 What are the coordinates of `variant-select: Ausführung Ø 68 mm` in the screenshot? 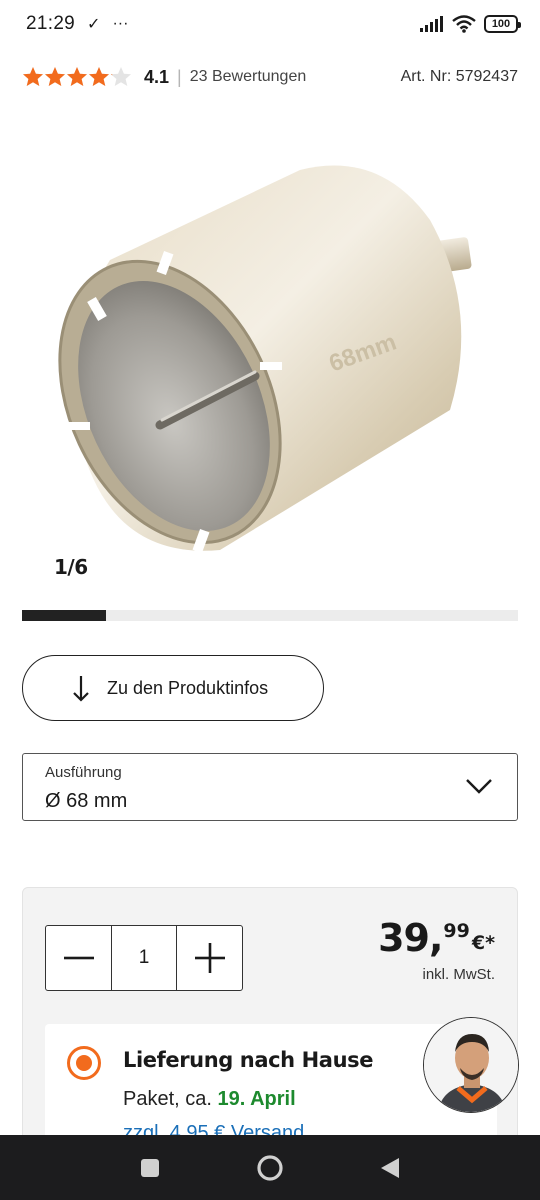 It's located at (270, 787).